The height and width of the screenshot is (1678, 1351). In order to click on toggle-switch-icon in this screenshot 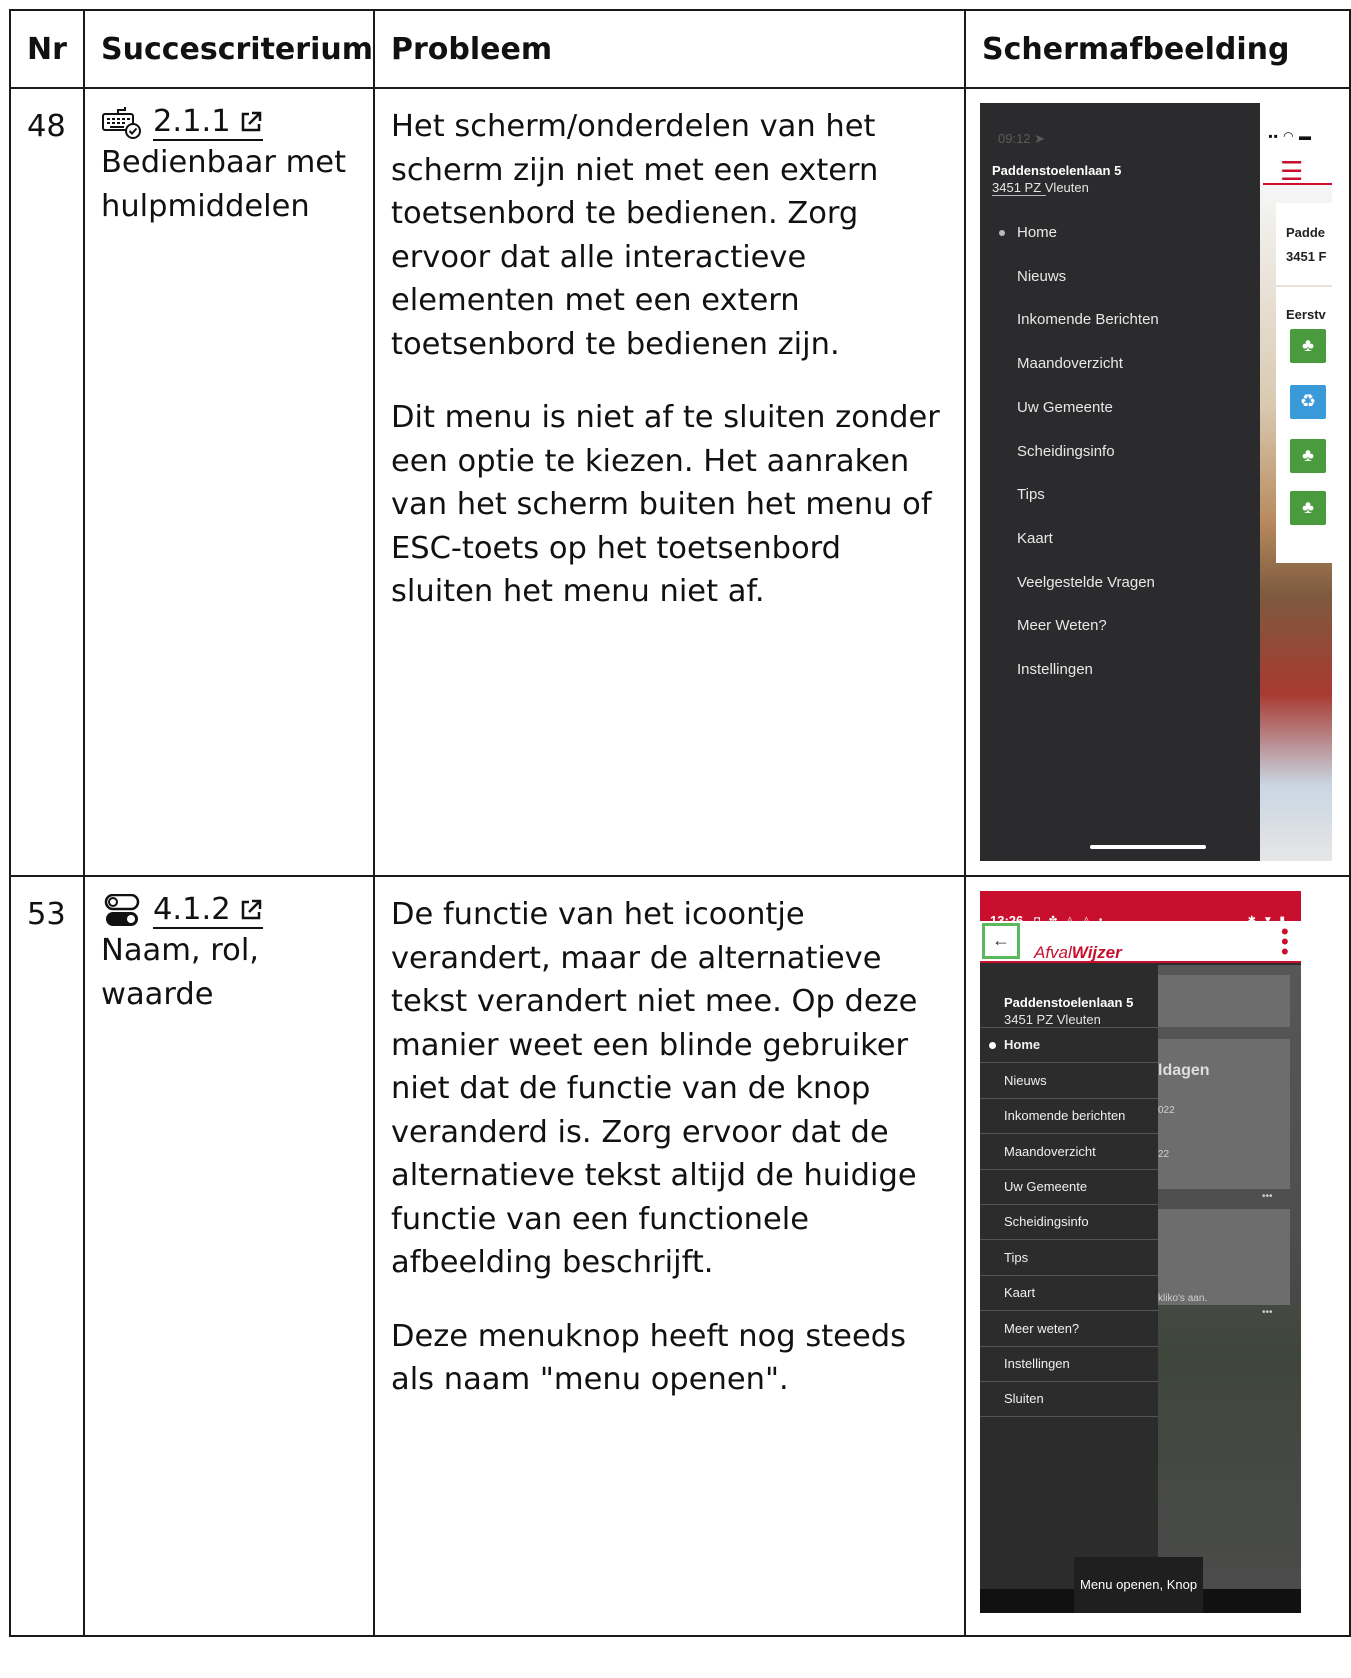, I will do `click(122, 910)`.